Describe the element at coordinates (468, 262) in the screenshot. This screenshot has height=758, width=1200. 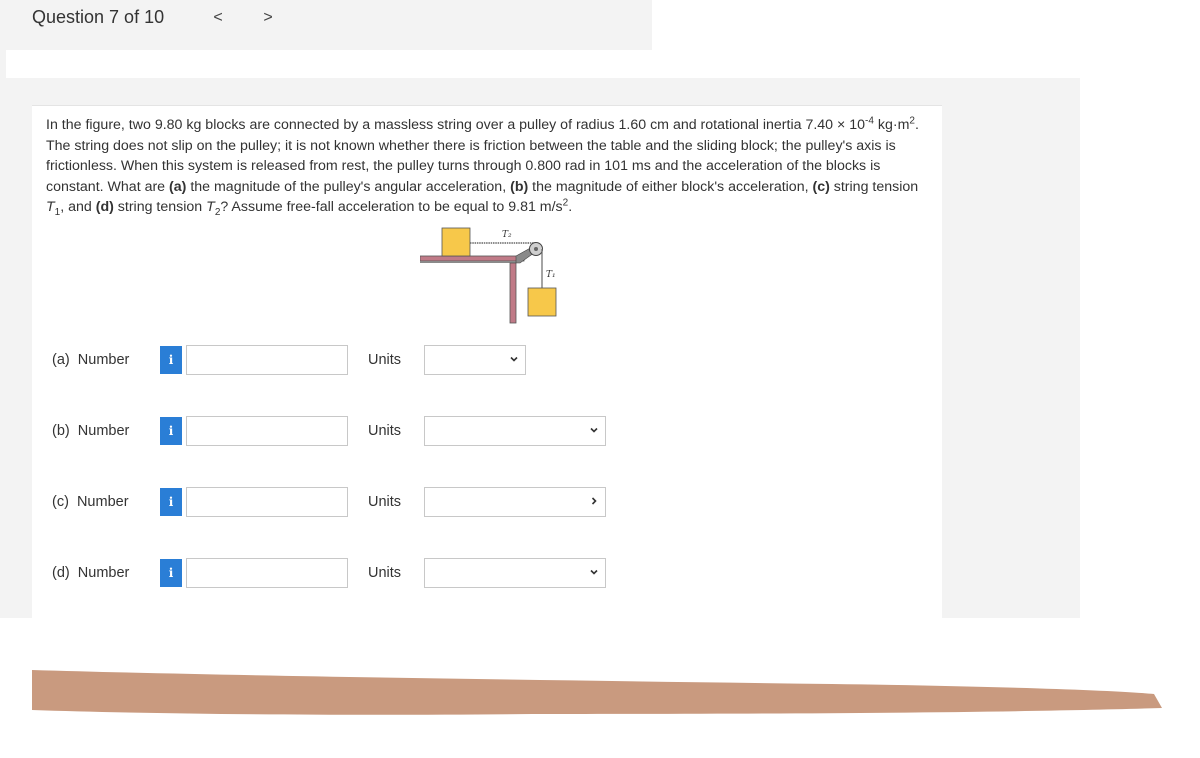
I see `table-top-shadow` at that location.